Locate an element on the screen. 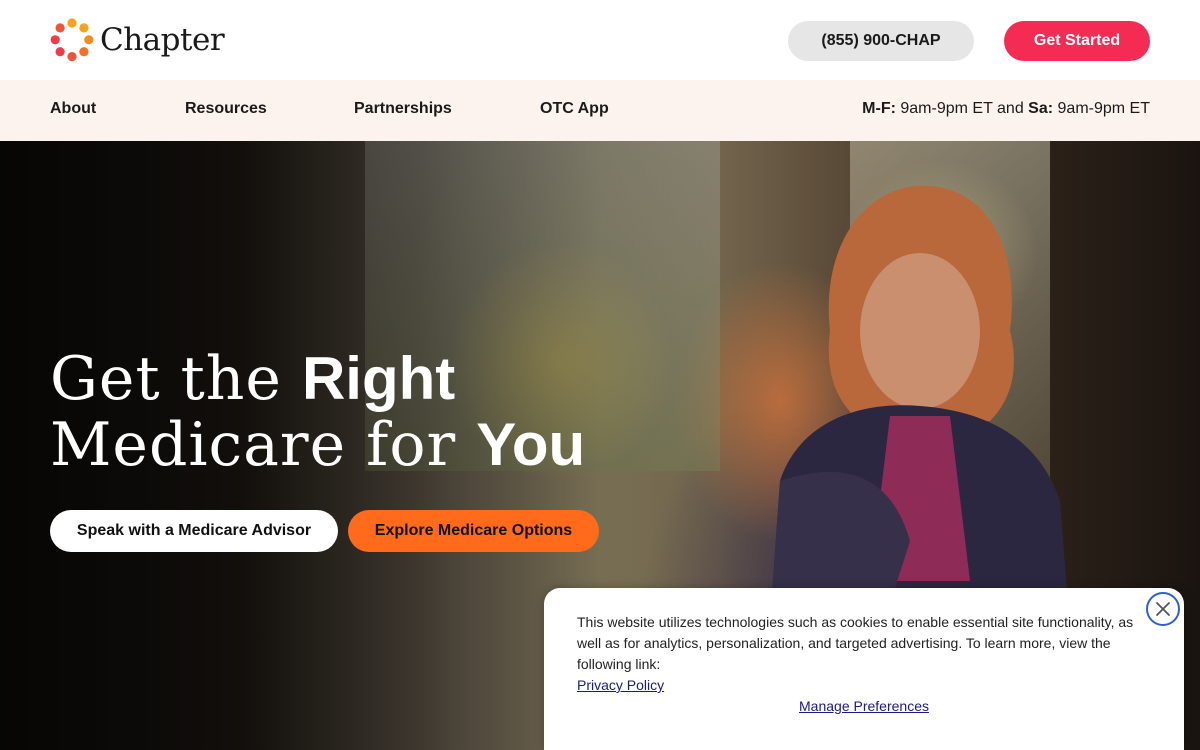  hours-joiner: and is located at coordinates (1010, 108).